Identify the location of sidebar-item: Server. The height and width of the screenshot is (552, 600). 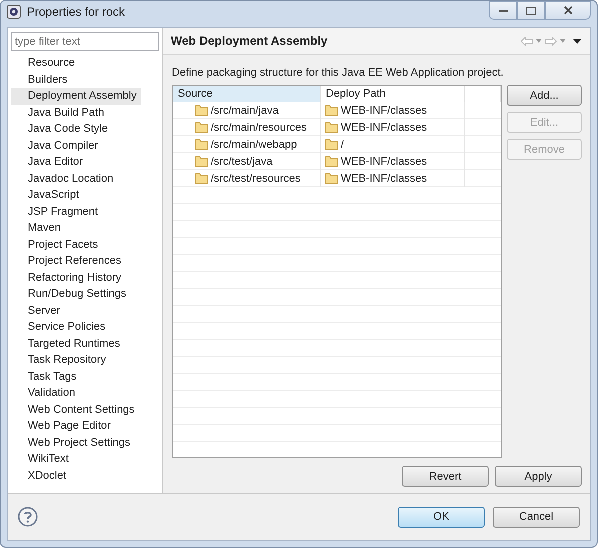
(37, 310).